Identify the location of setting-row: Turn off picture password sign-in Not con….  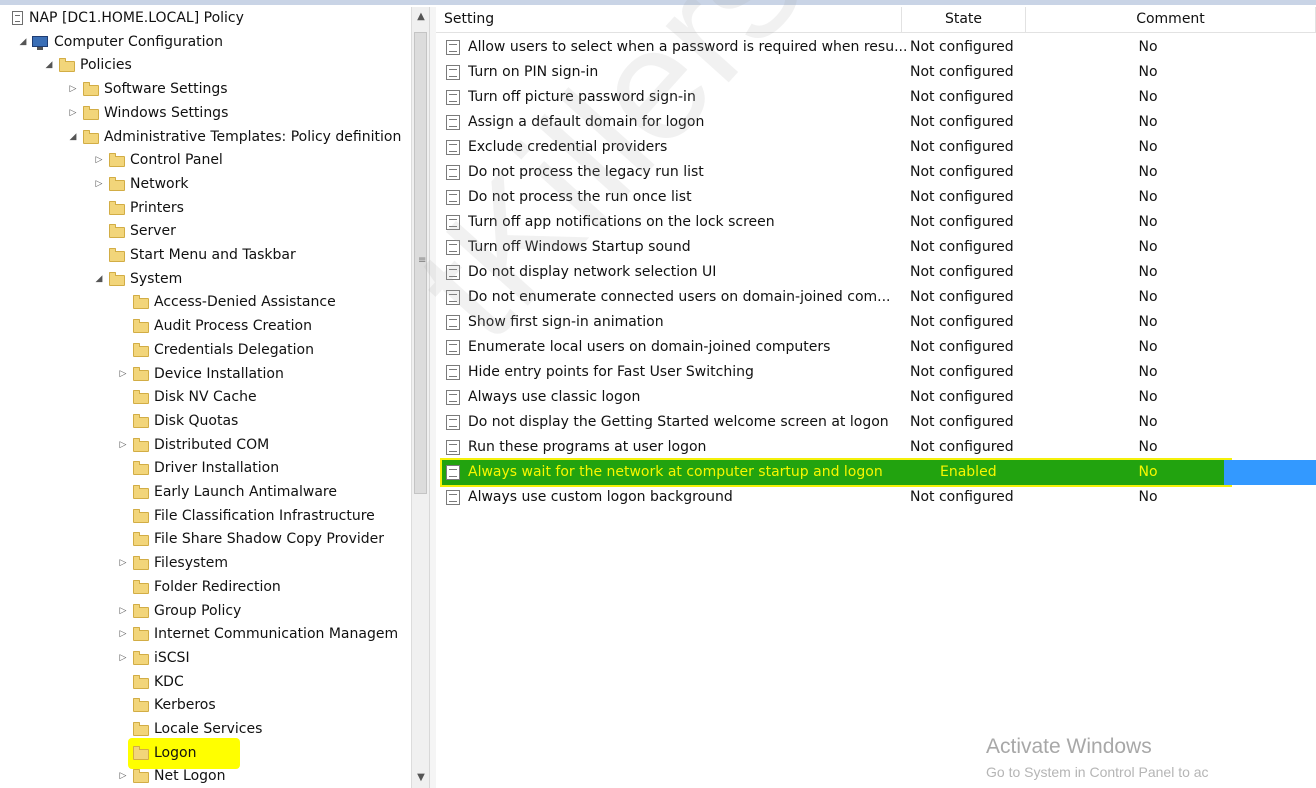
(876, 97).